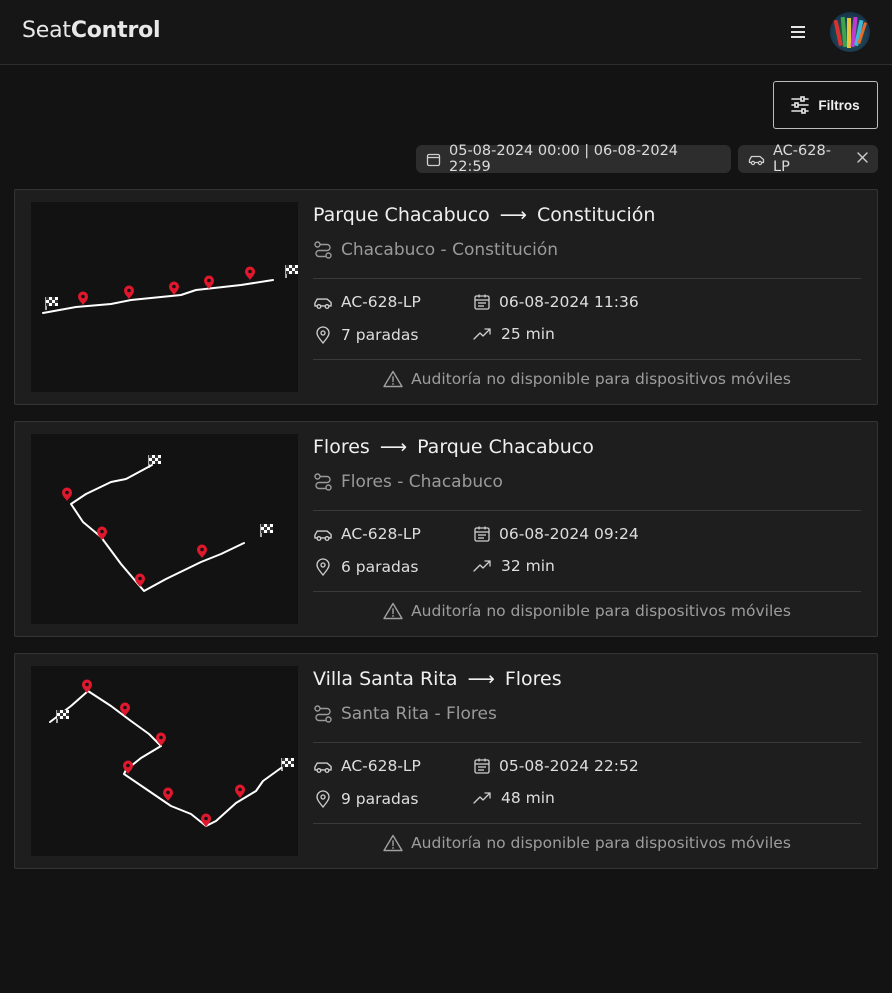  I want to click on trip-date: 06-08-2024 11:36, so click(556, 302).